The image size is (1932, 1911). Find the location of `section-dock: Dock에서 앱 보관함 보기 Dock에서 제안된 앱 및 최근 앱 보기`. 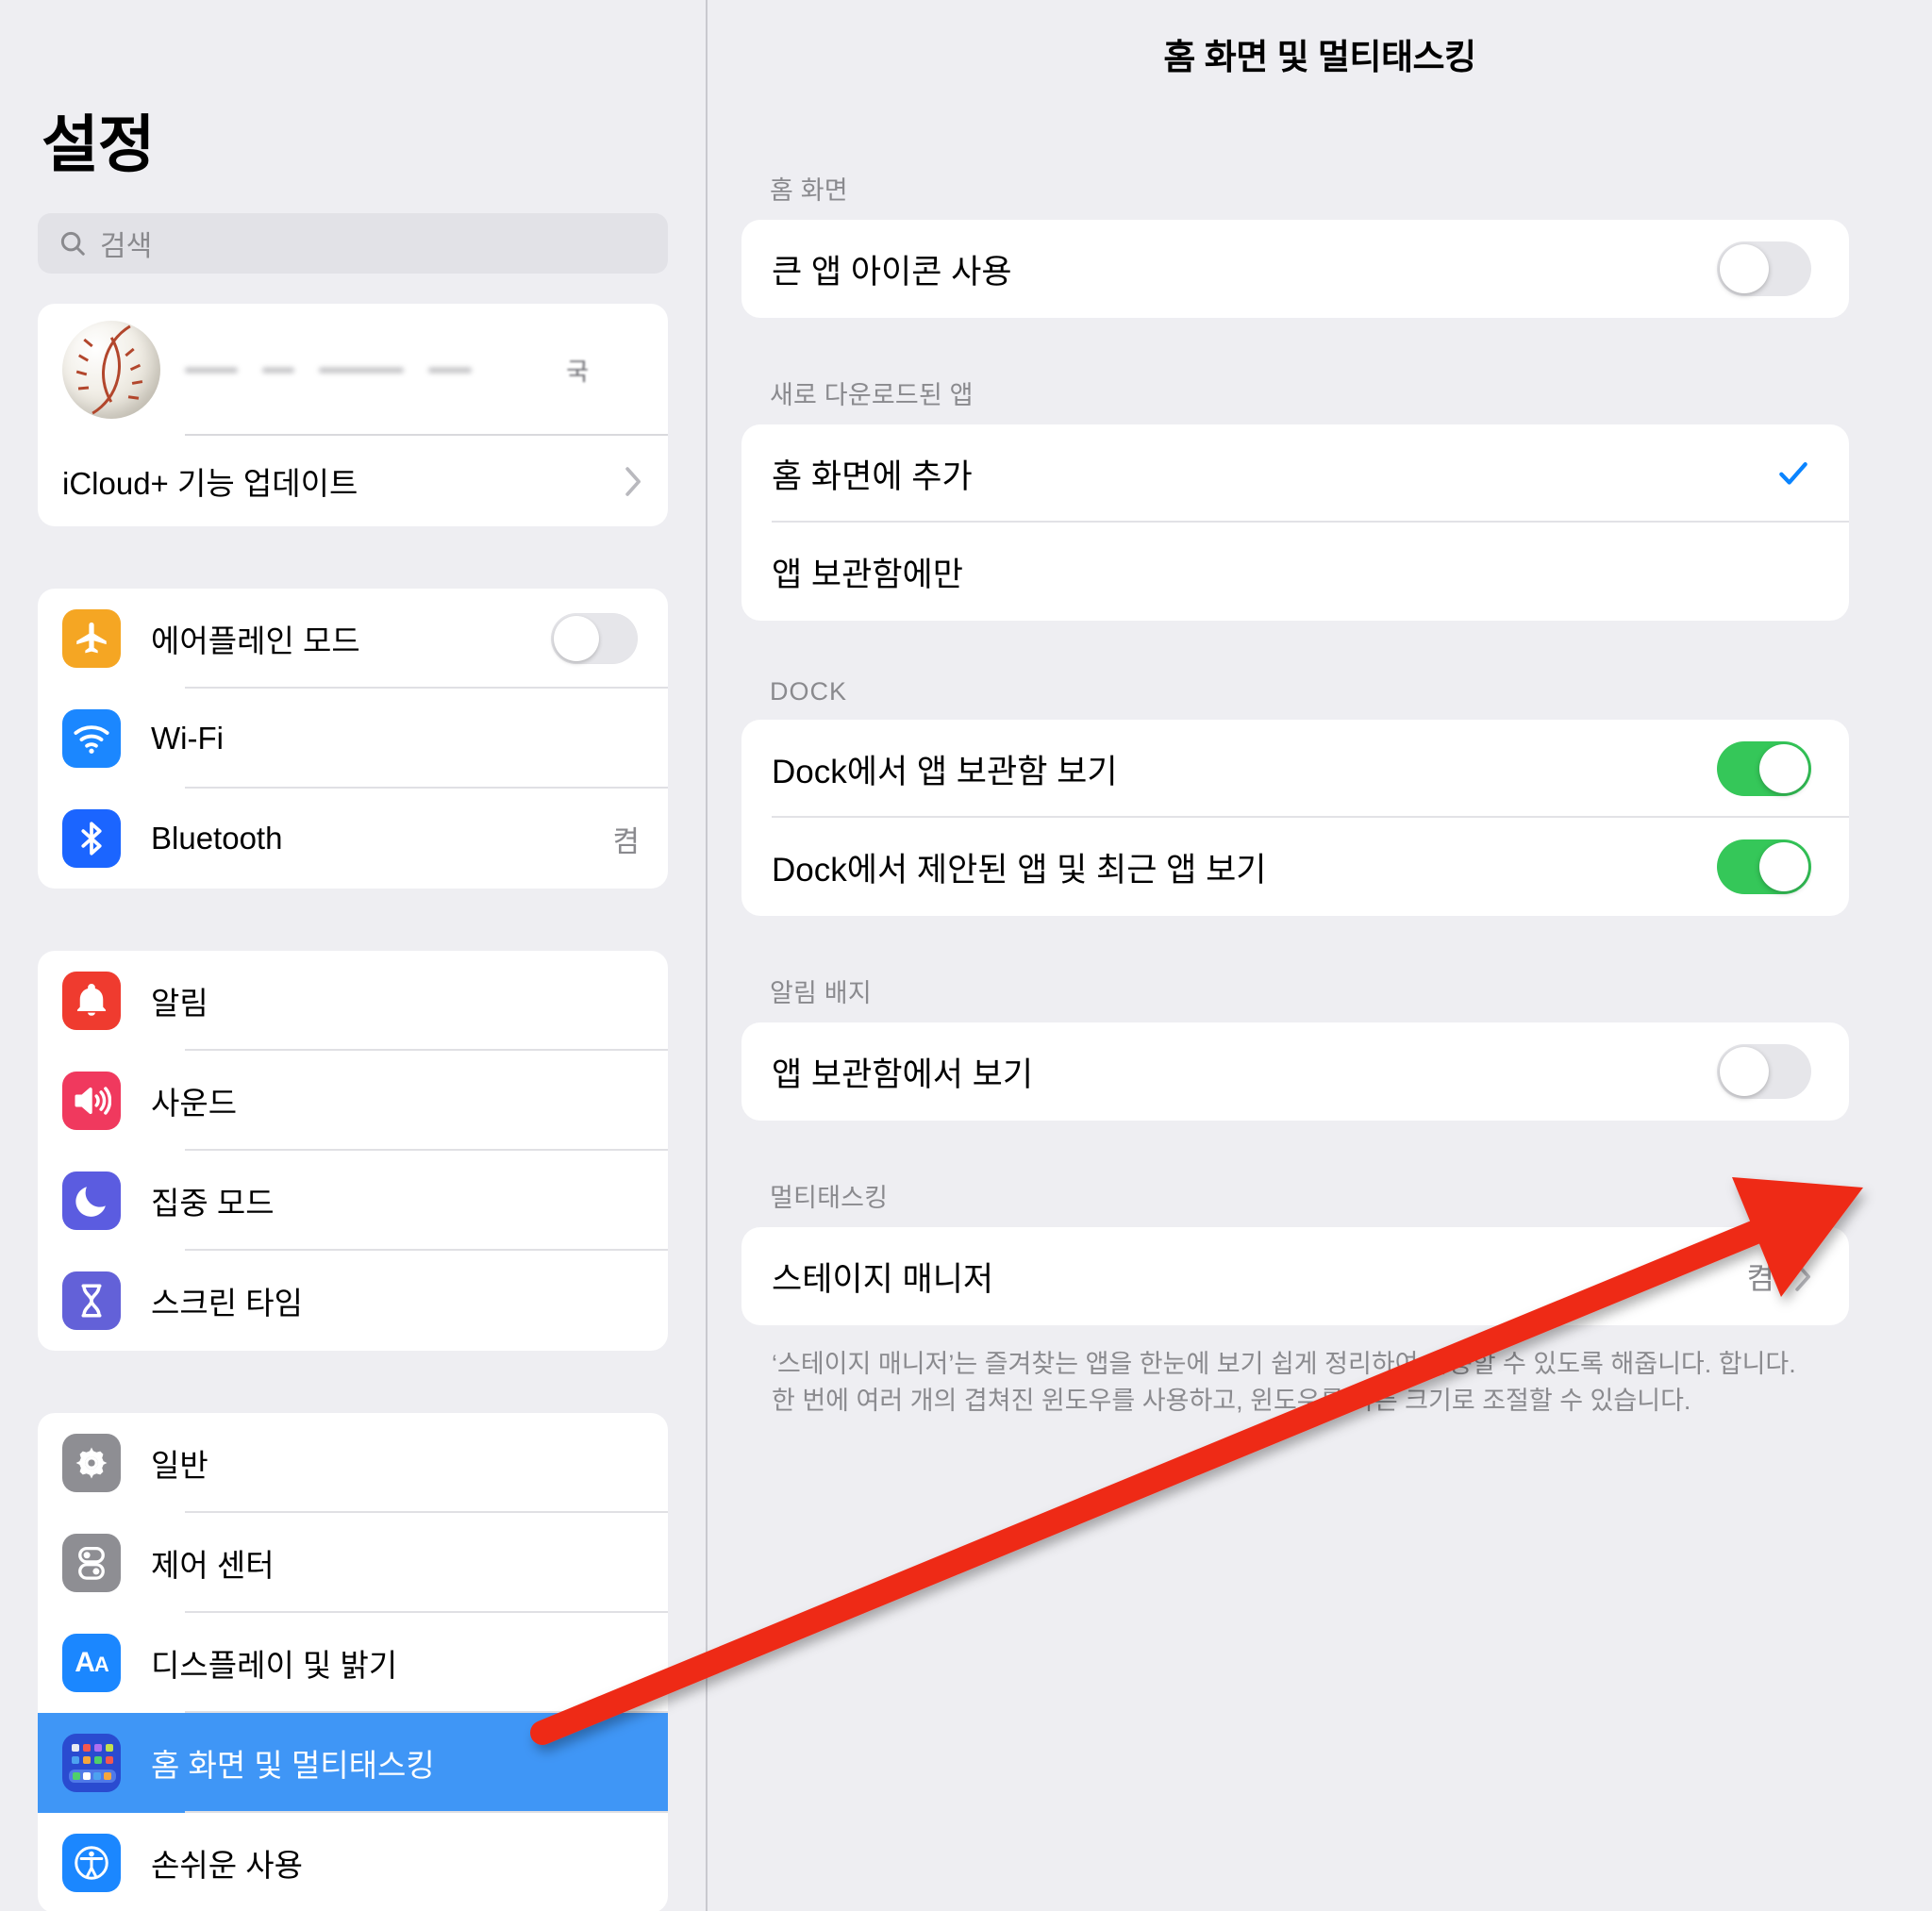

section-dock: Dock에서 앱 보관함 보기 Dock에서 제안된 앱 및 최근 앱 보기 is located at coordinates (1295, 818).